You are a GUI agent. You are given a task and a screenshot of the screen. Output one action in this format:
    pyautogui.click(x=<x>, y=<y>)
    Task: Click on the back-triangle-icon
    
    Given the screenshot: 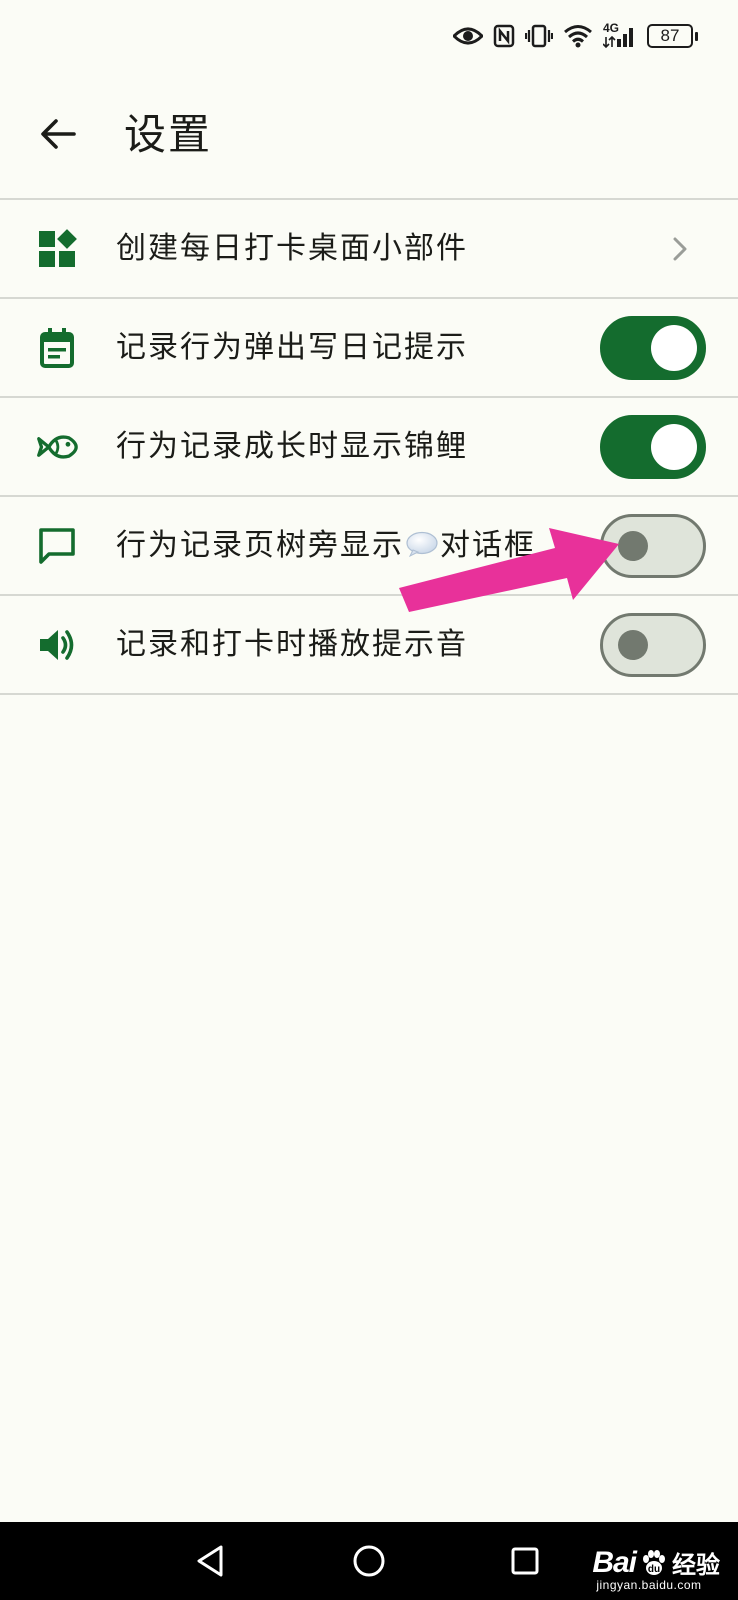 What is the action you would take?
    pyautogui.click(x=210, y=1561)
    